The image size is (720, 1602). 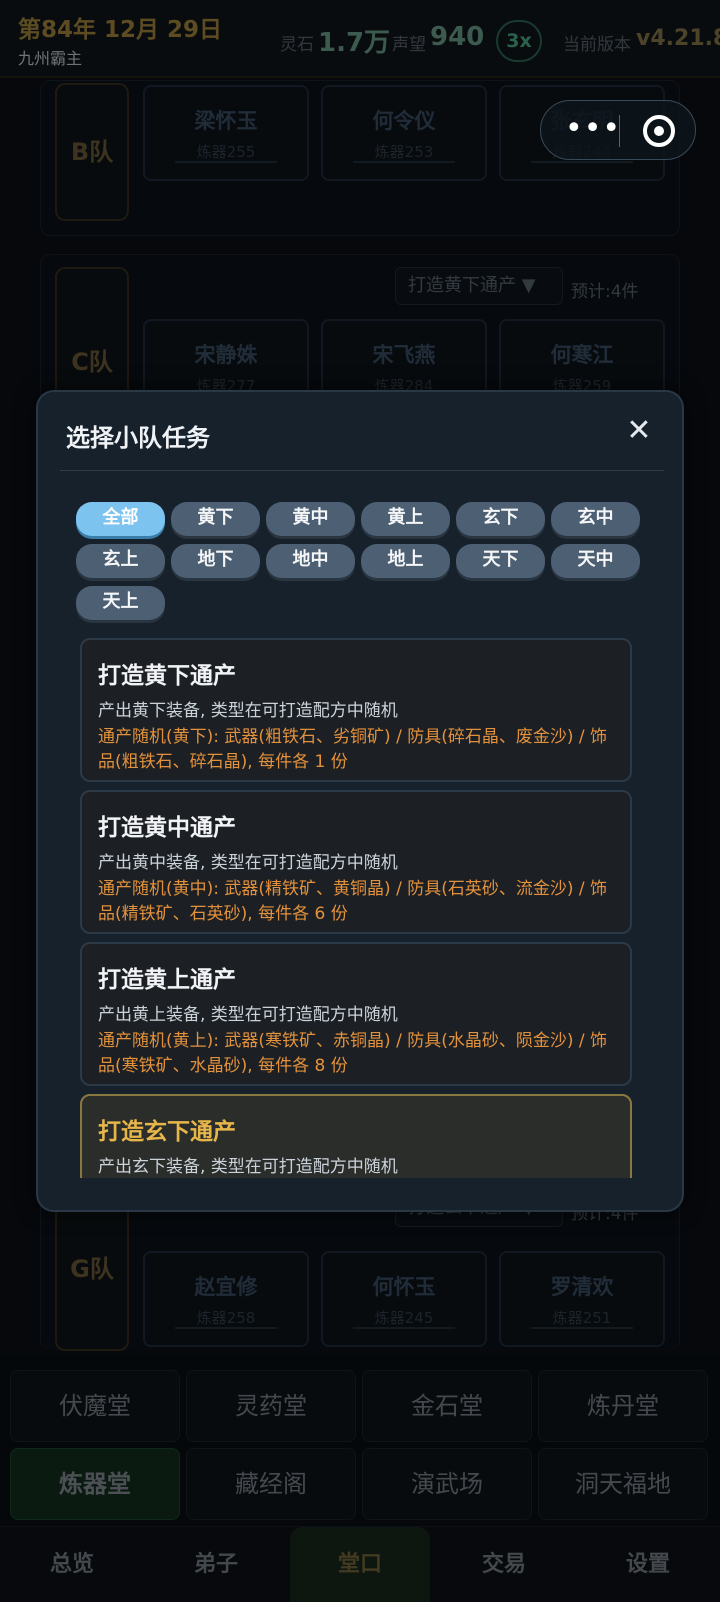 What do you see at coordinates (248, 1015) in the screenshot?
I see `task-desc: 产出黄上装备, 类型在可打造配方中随机` at bounding box center [248, 1015].